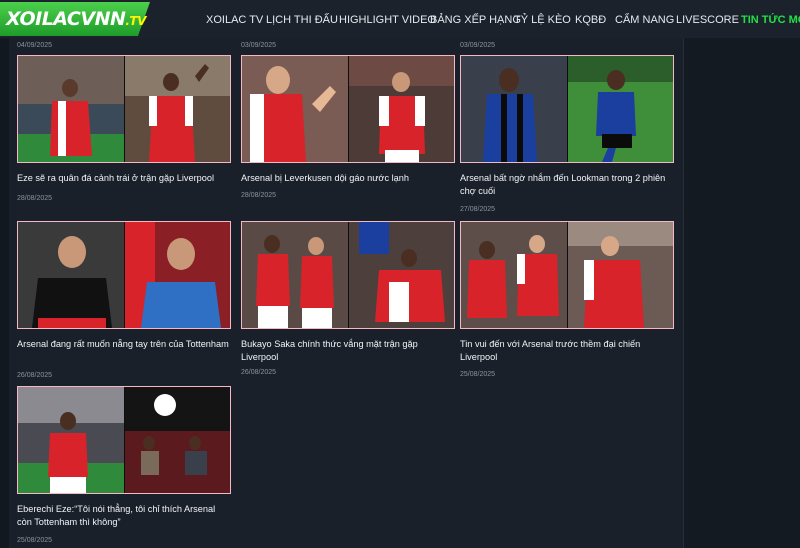 The height and width of the screenshot is (548, 800). I want to click on site-logo: XOILACVNN.TV, so click(78, 19).